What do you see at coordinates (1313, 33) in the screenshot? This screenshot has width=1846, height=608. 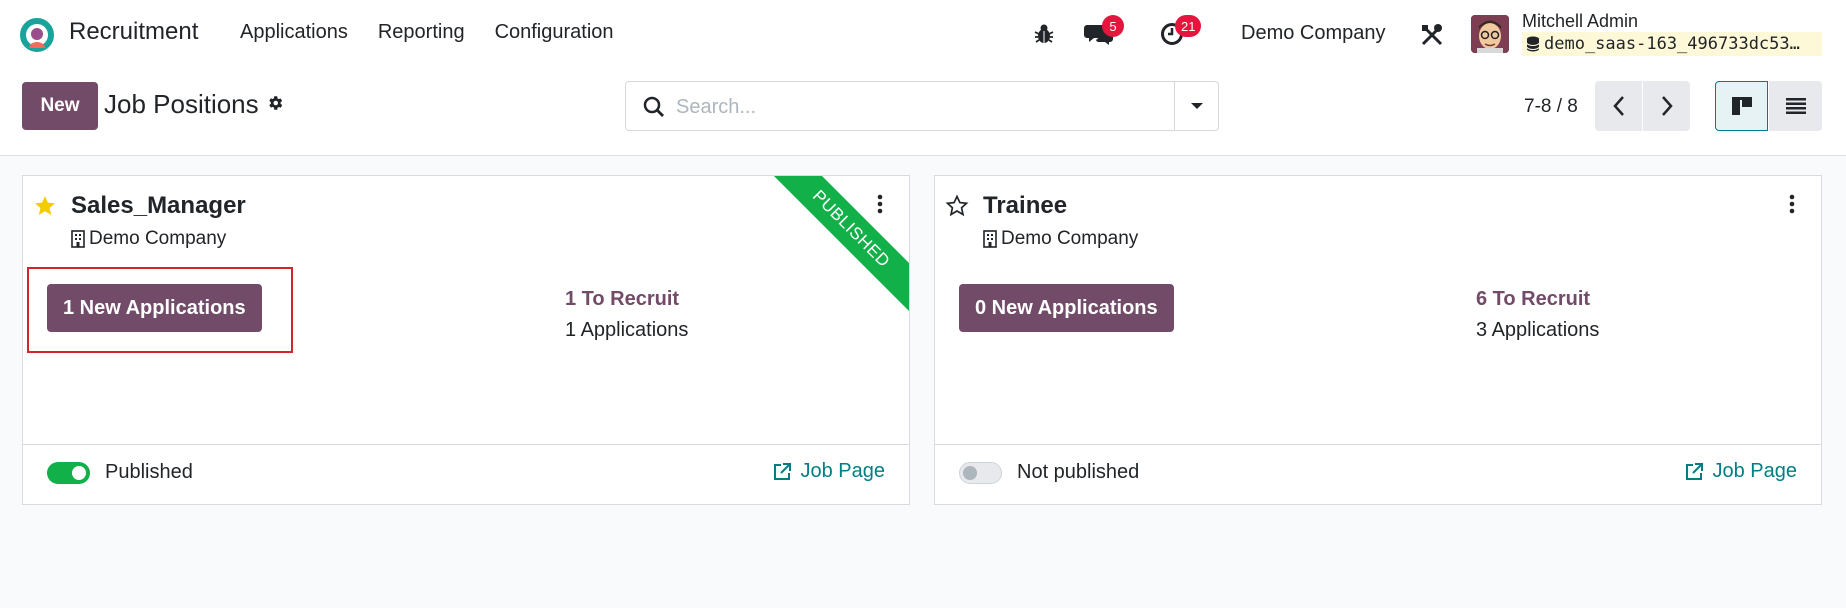 I see `company-switcher: Demo Company` at bounding box center [1313, 33].